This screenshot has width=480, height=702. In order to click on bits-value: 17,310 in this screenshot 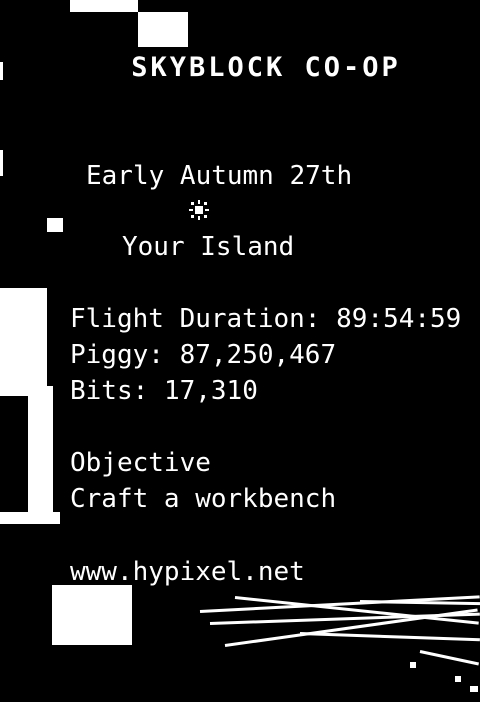, I will do `click(210, 391)`.